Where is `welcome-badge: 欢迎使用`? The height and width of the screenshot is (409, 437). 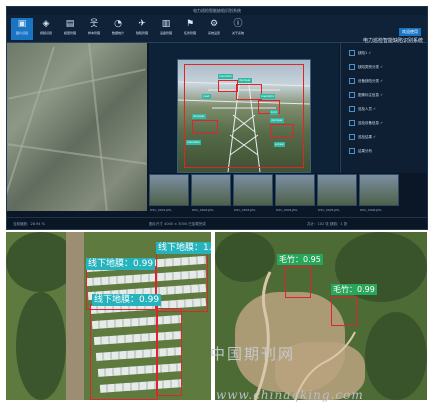 welcome-badge: 欢迎使用 is located at coordinates (410, 32).